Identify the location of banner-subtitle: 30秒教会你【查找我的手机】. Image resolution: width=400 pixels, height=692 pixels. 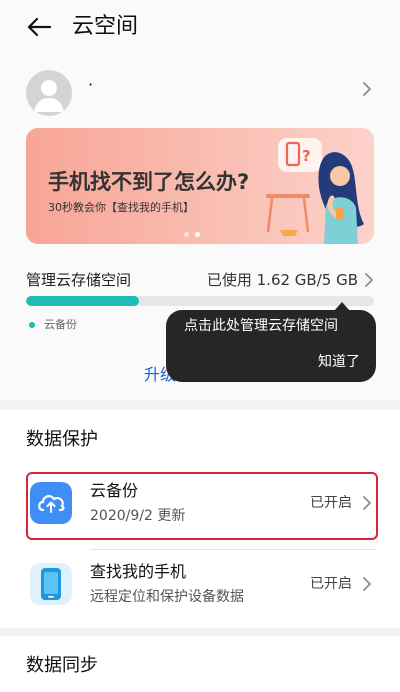
(121, 207).